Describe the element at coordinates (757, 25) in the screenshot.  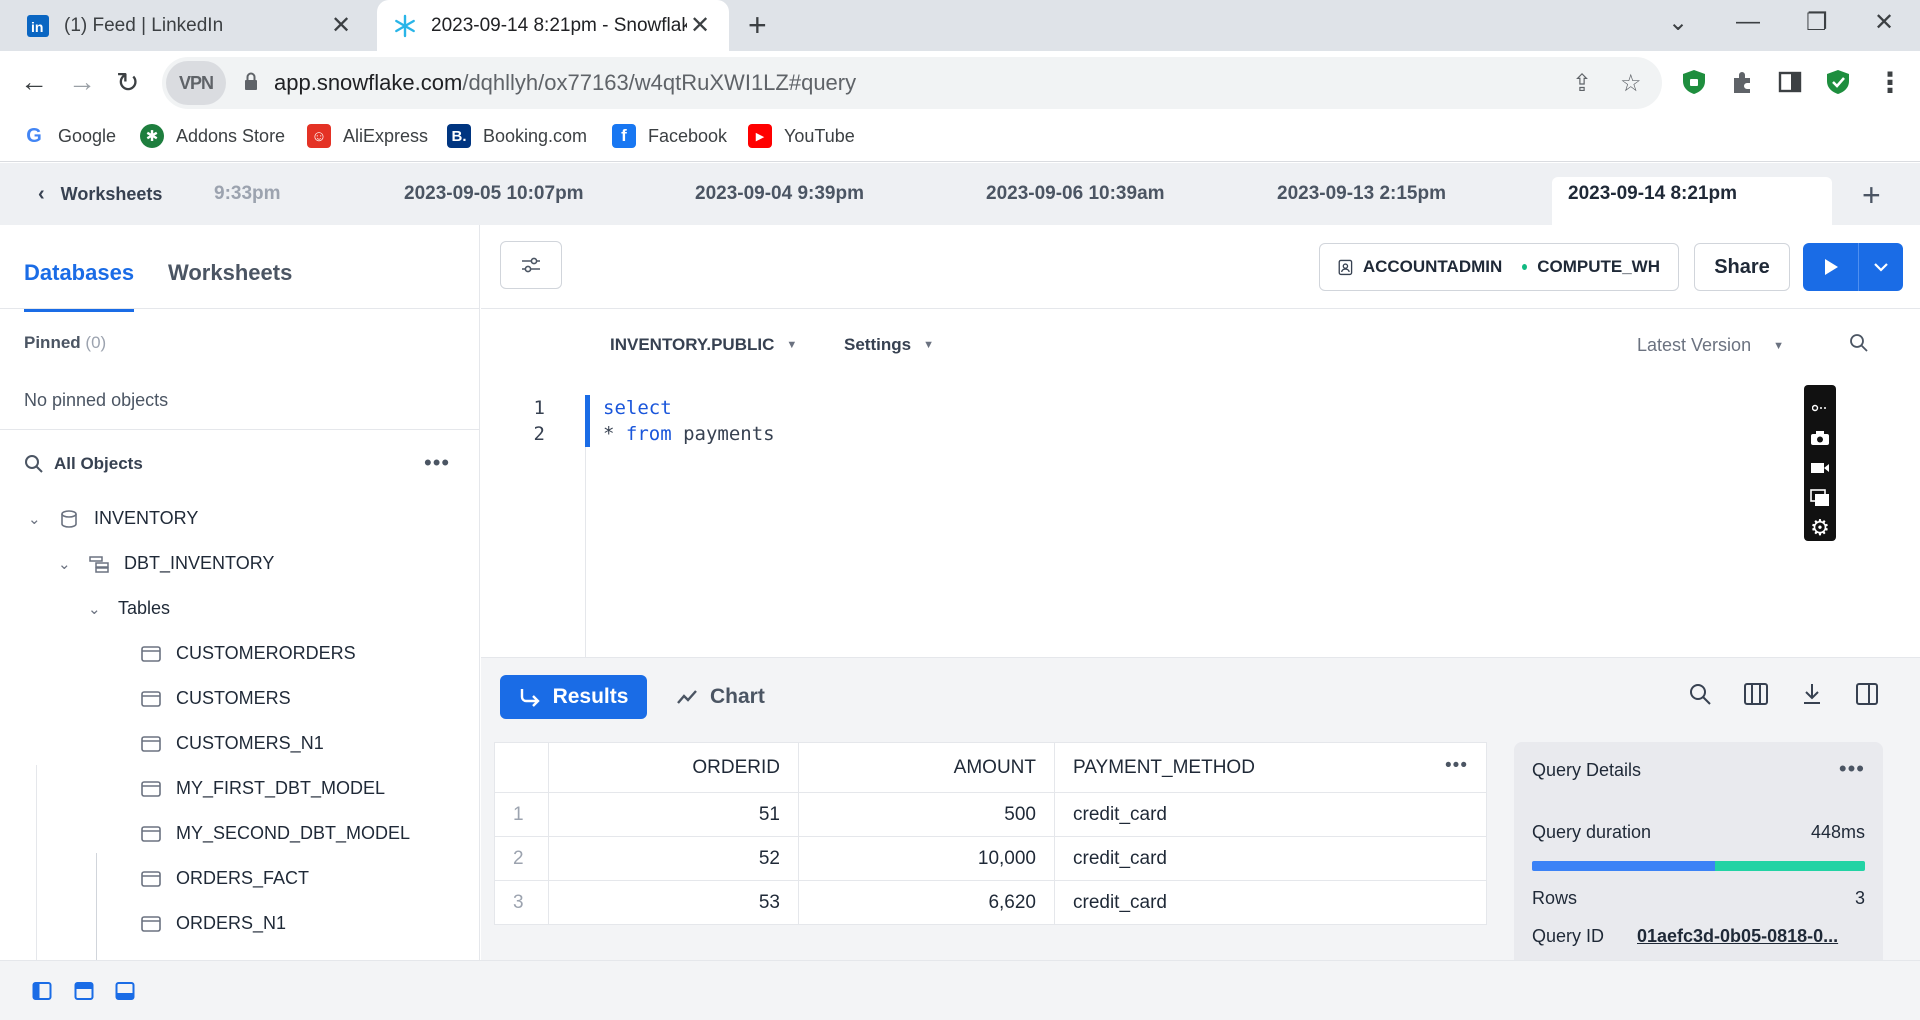
I see `new-tab-icon: +` at that location.